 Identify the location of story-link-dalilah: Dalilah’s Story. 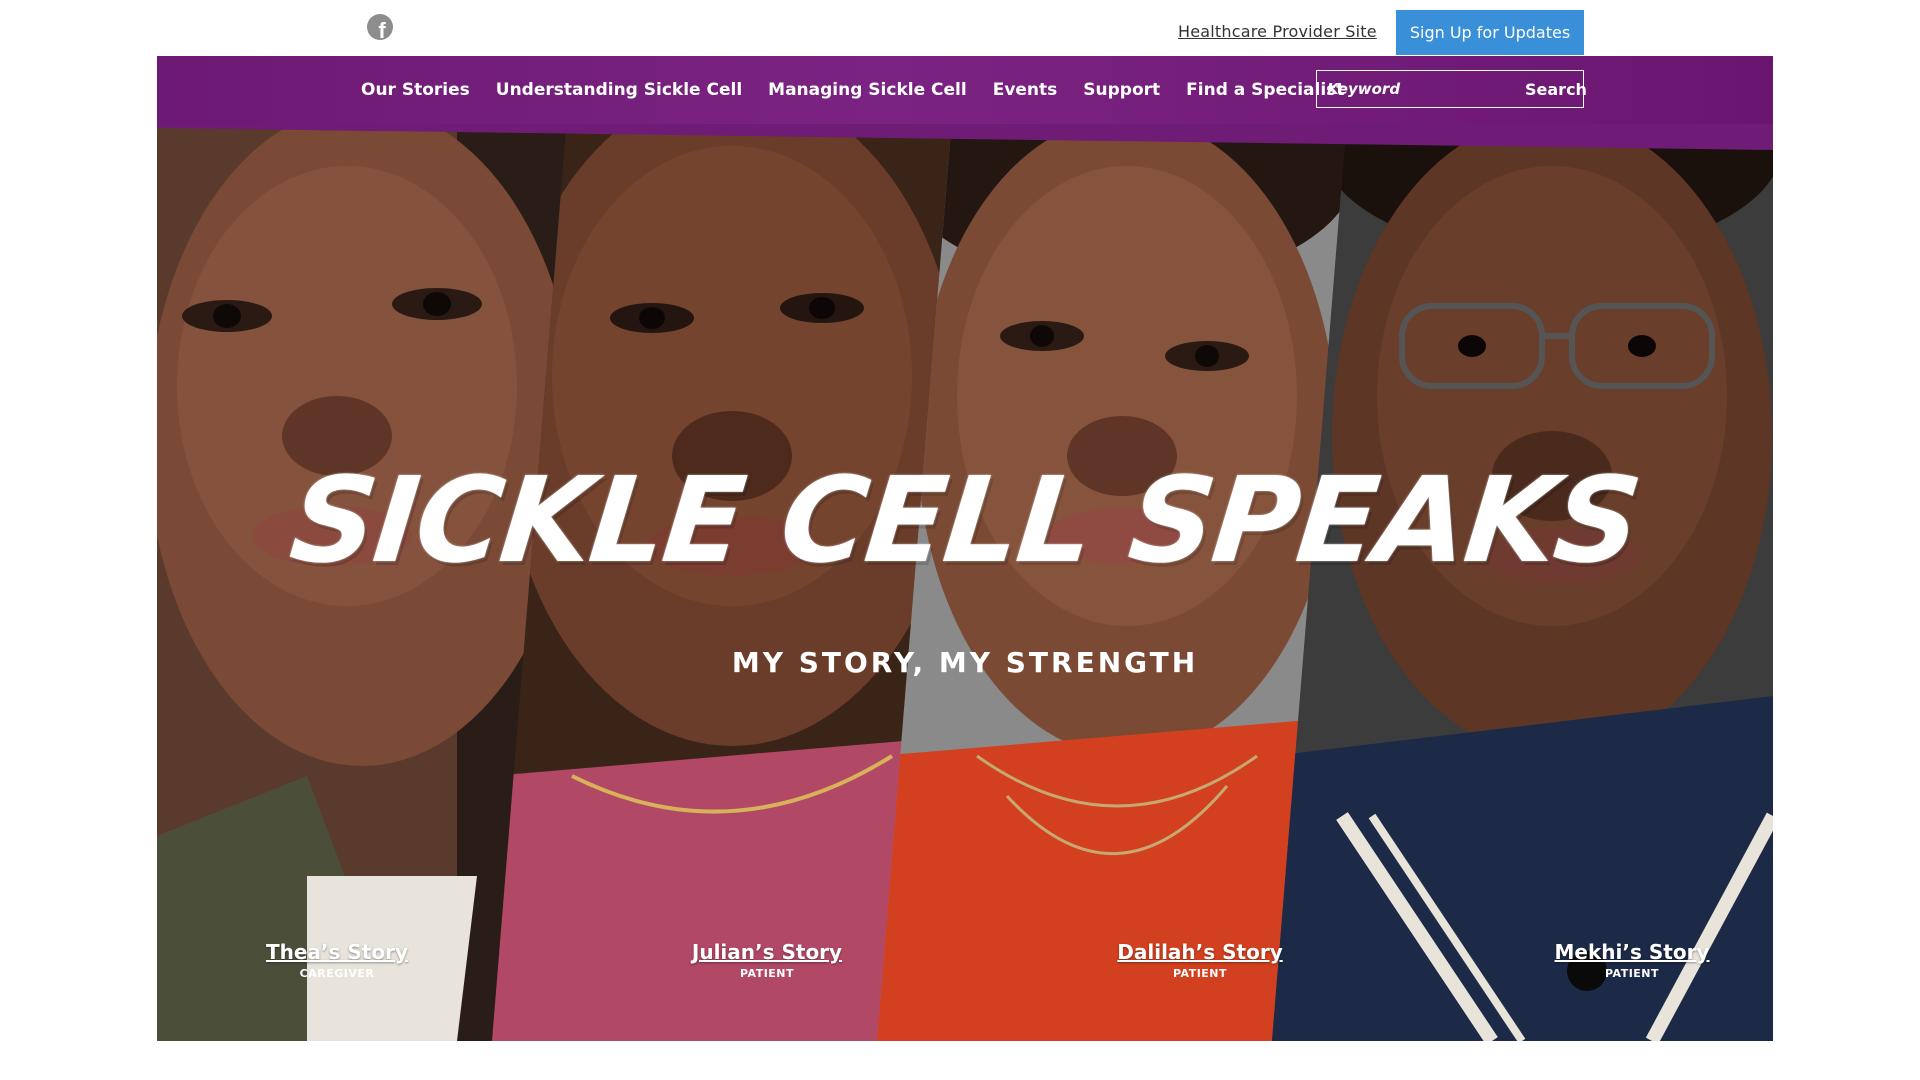
(1200, 952).